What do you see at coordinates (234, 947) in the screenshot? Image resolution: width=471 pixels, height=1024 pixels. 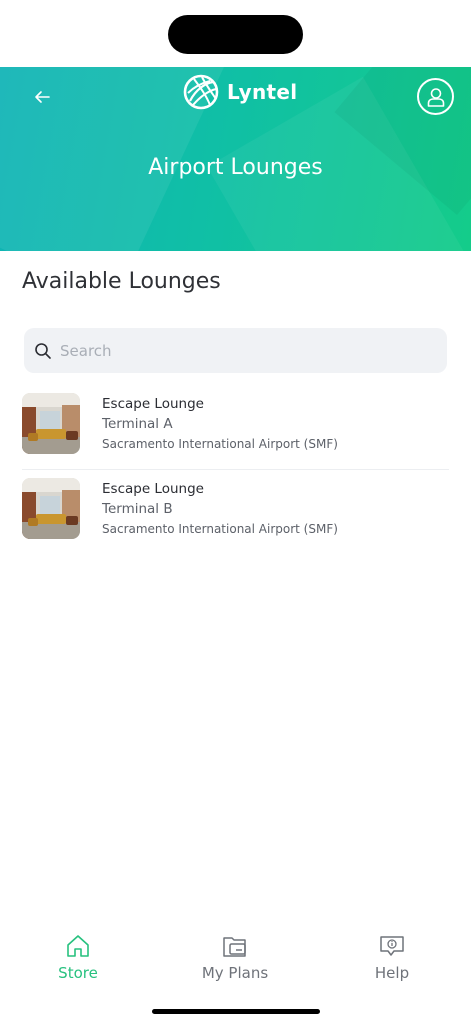 I see `folder-card-icon` at bounding box center [234, 947].